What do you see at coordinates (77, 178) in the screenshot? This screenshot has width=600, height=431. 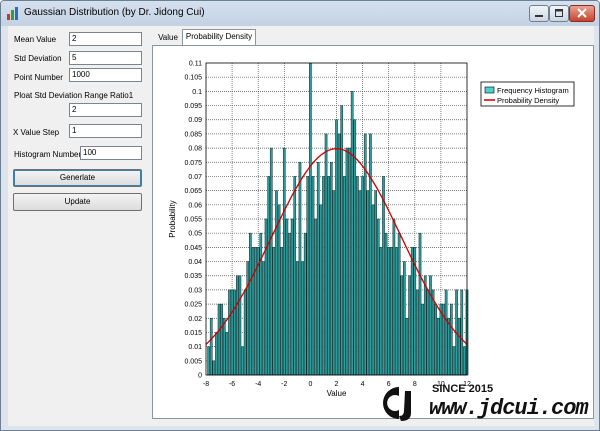 I see `generate-button: Generlate` at bounding box center [77, 178].